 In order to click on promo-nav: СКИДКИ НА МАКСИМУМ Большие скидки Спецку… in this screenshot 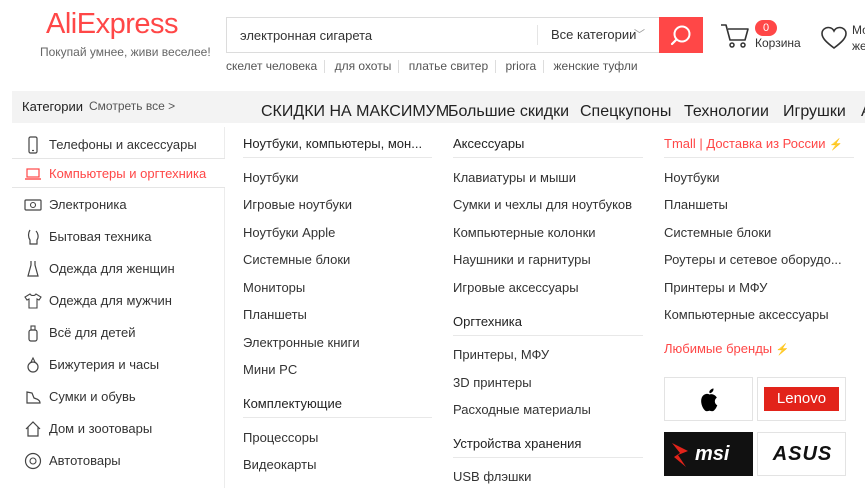, I will do `click(545, 107)`.